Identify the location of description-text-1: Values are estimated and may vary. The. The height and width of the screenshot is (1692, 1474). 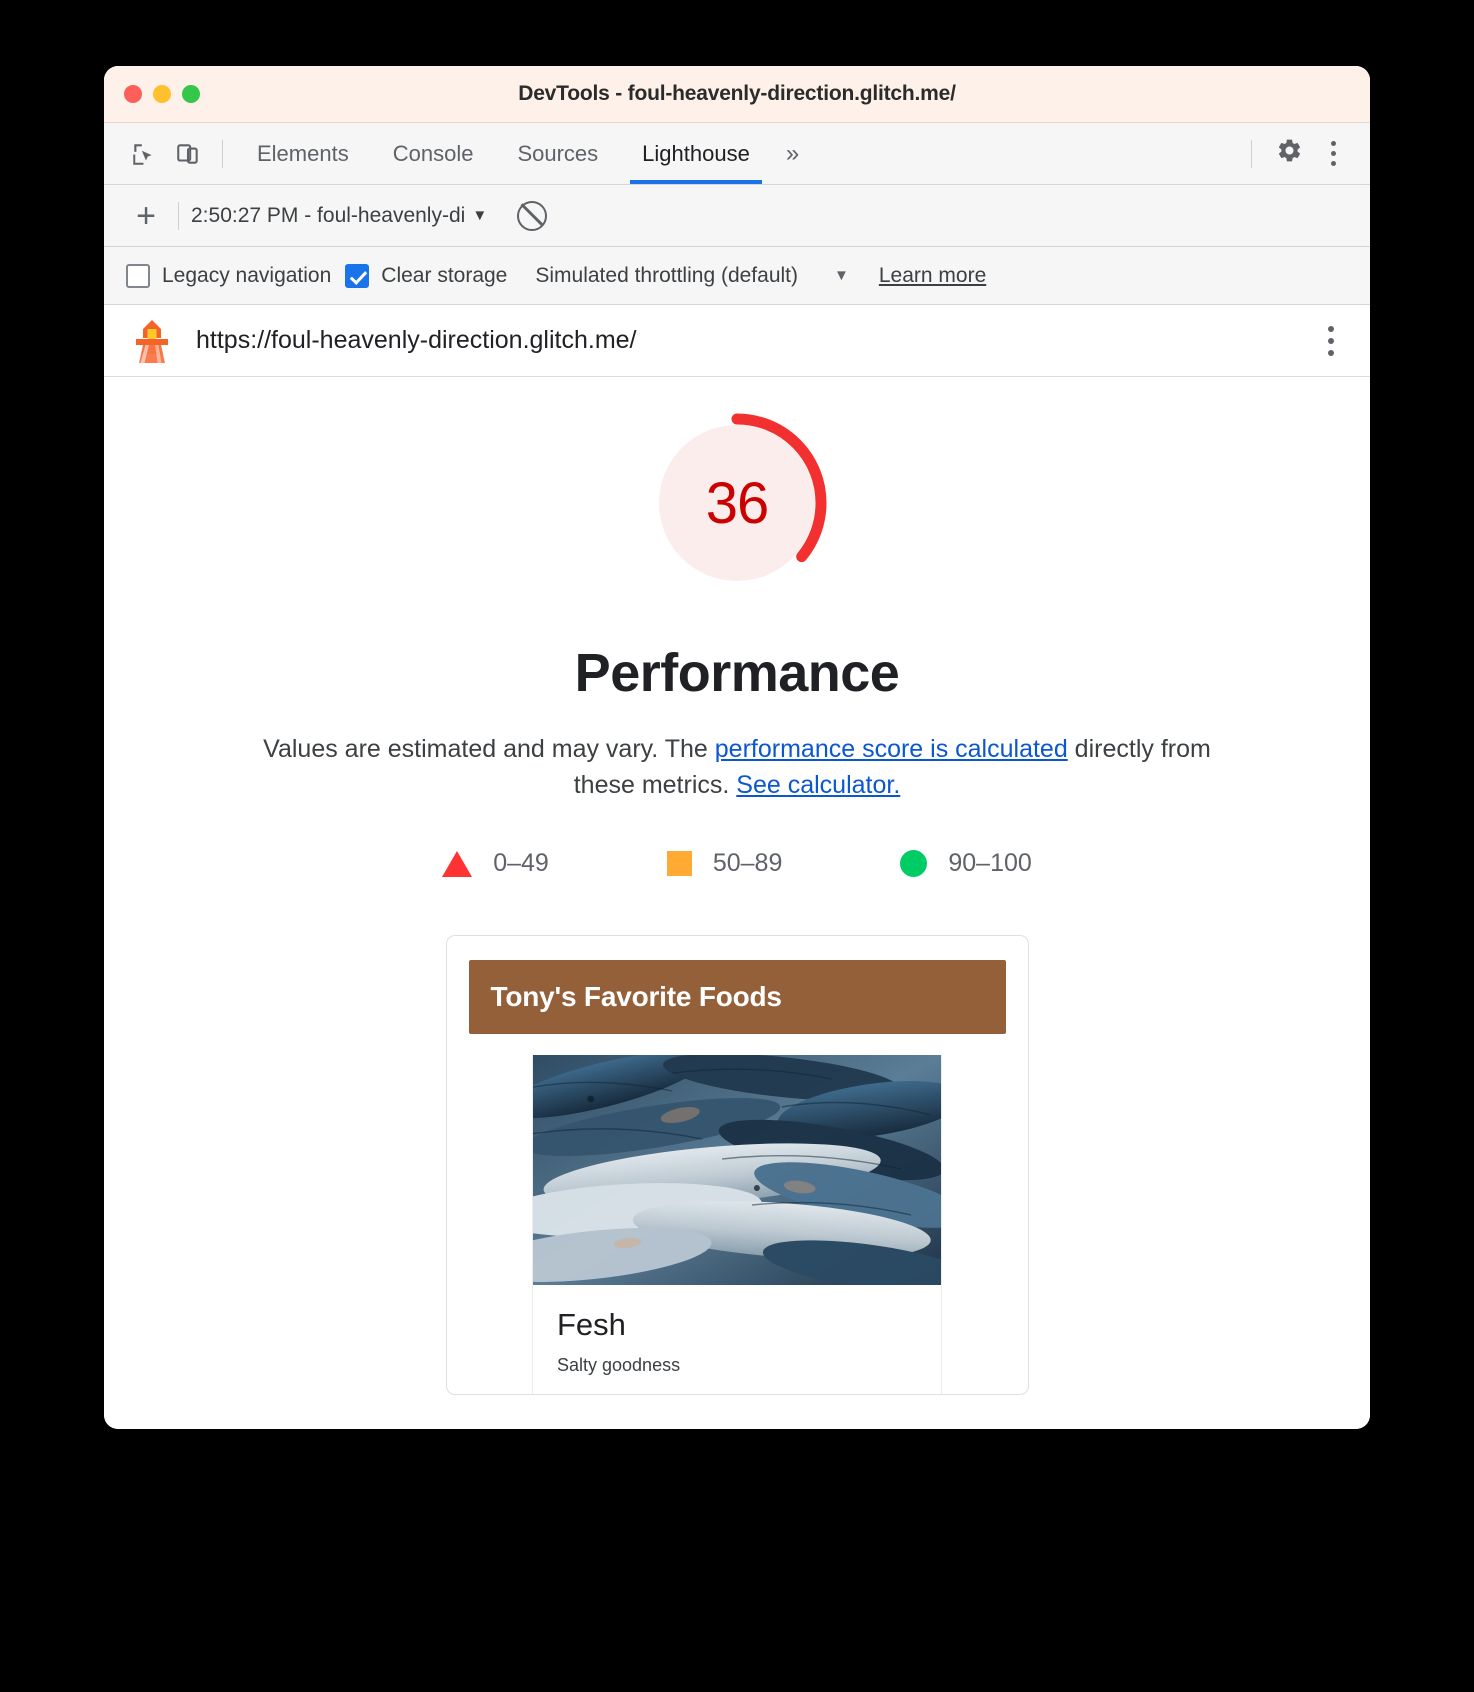
(489, 749).